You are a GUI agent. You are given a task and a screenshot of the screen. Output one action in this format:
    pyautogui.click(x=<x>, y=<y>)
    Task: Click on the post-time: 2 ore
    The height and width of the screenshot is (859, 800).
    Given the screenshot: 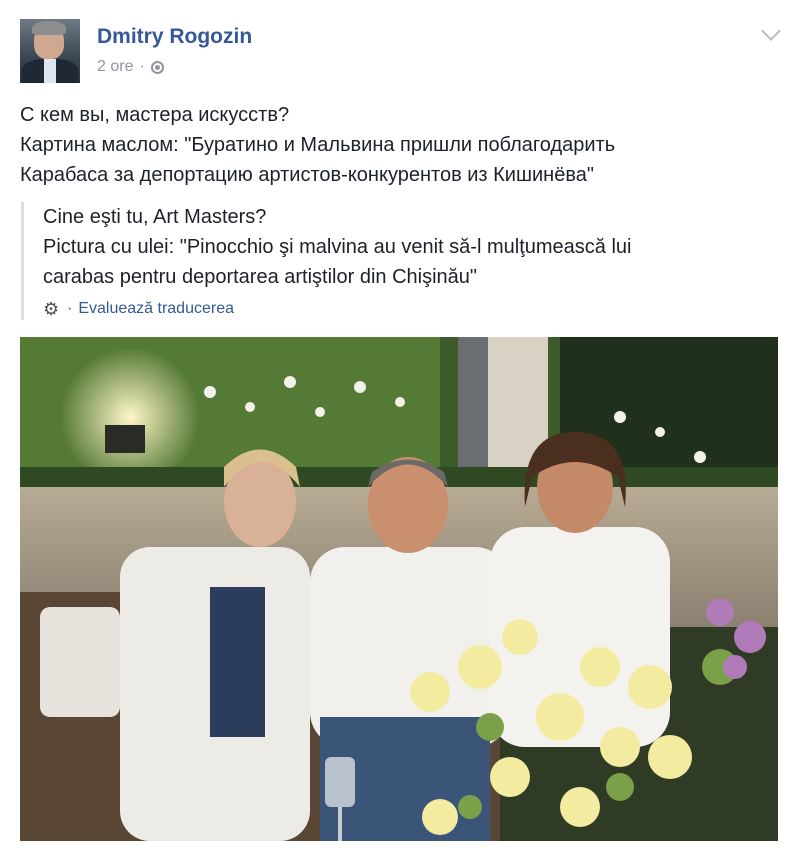 What is the action you would take?
    pyautogui.click(x=115, y=67)
    